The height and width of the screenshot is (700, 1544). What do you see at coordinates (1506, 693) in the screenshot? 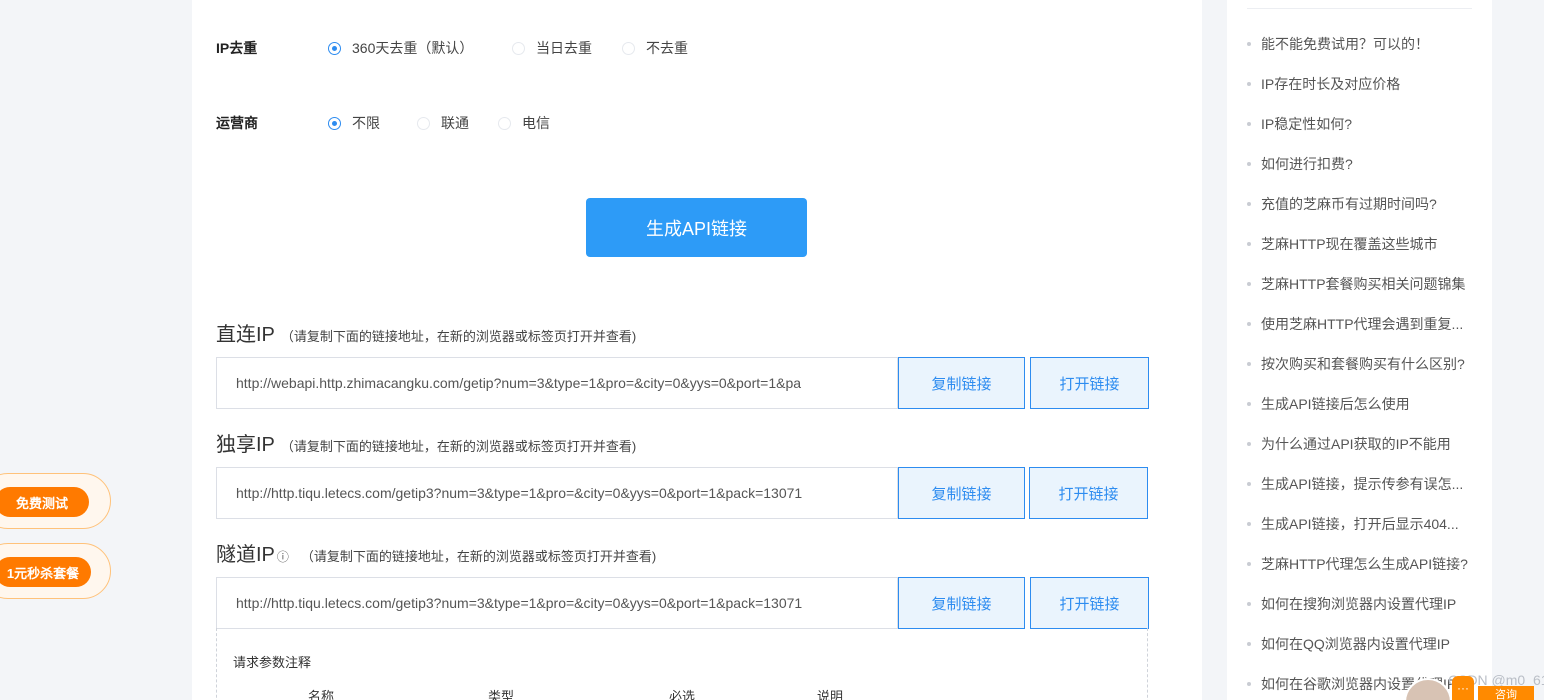
I see `consult-tab: 咨询` at bounding box center [1506, 693].